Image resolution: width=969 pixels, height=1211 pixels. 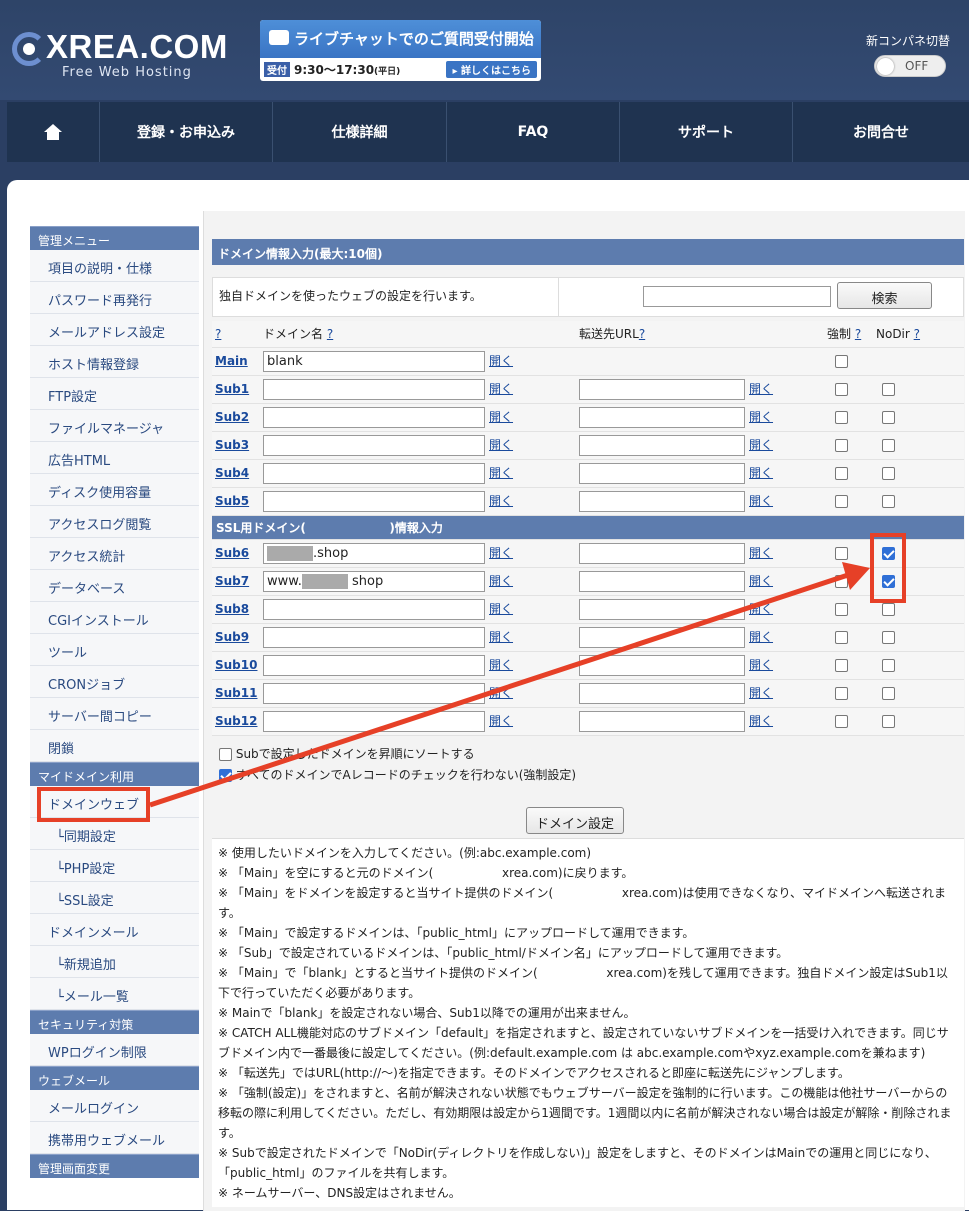 What do you see at coordinates (230, 581) in the screenshot?
I see `row-label-sub7: Sub7` at bounding box center [230, 581].